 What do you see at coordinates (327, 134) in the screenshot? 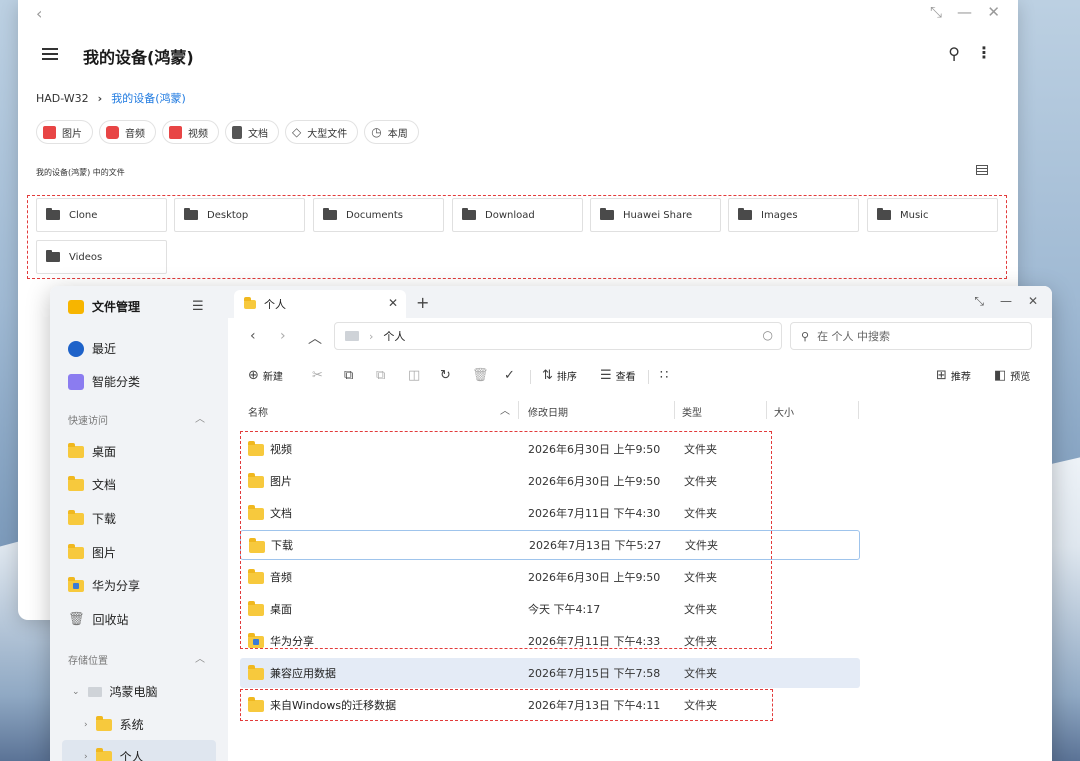
I see `chip-label: 大型文件` at bounding box center [327, 134].